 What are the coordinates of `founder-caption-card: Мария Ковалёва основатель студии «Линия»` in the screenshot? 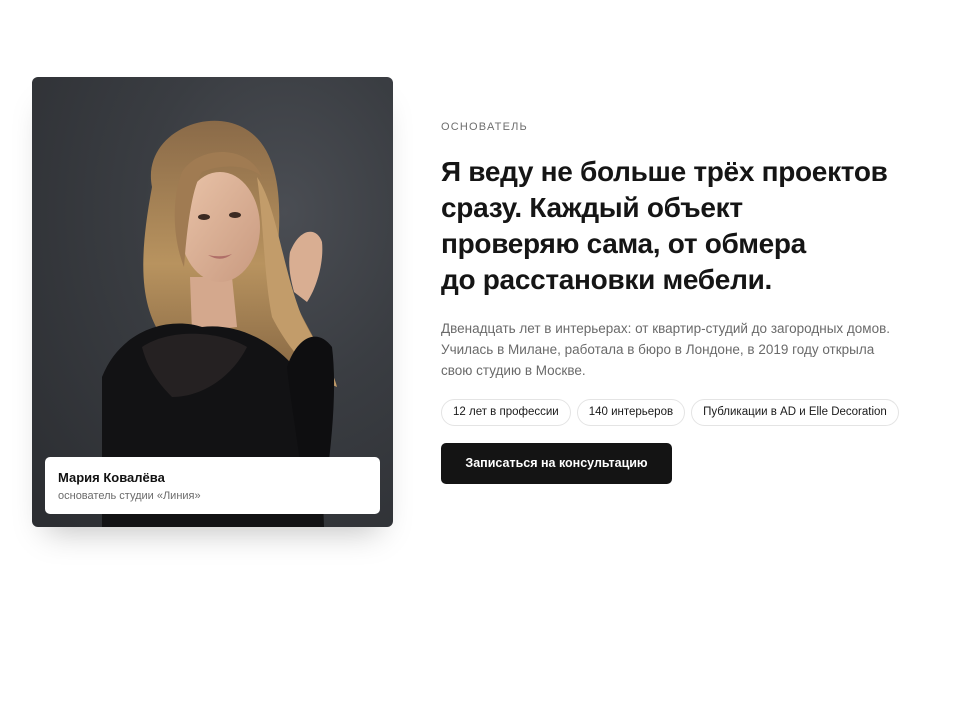 It's located at (212, 485).